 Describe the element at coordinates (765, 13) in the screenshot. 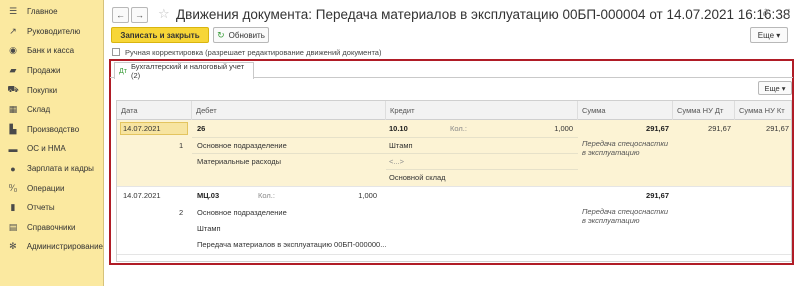

I see `link-icon: ∂` at that location.